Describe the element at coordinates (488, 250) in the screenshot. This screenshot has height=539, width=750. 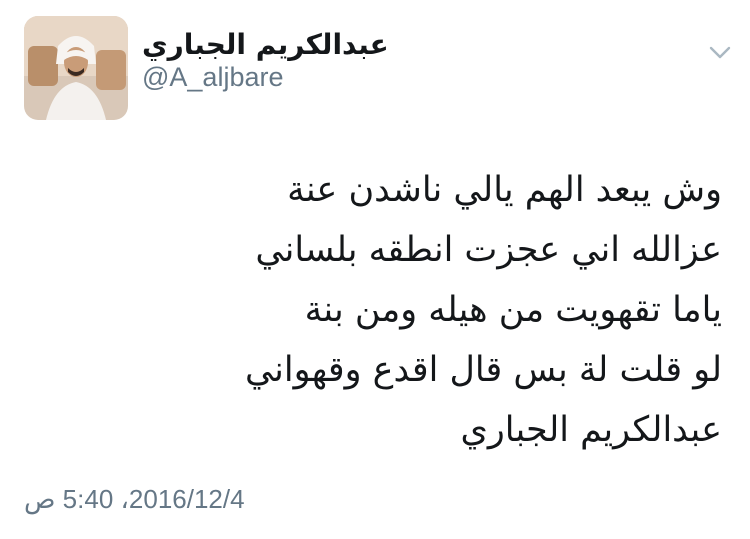
I see `tweet-line-2: عزالله اني عجزت انطقه بلساني` at that location.